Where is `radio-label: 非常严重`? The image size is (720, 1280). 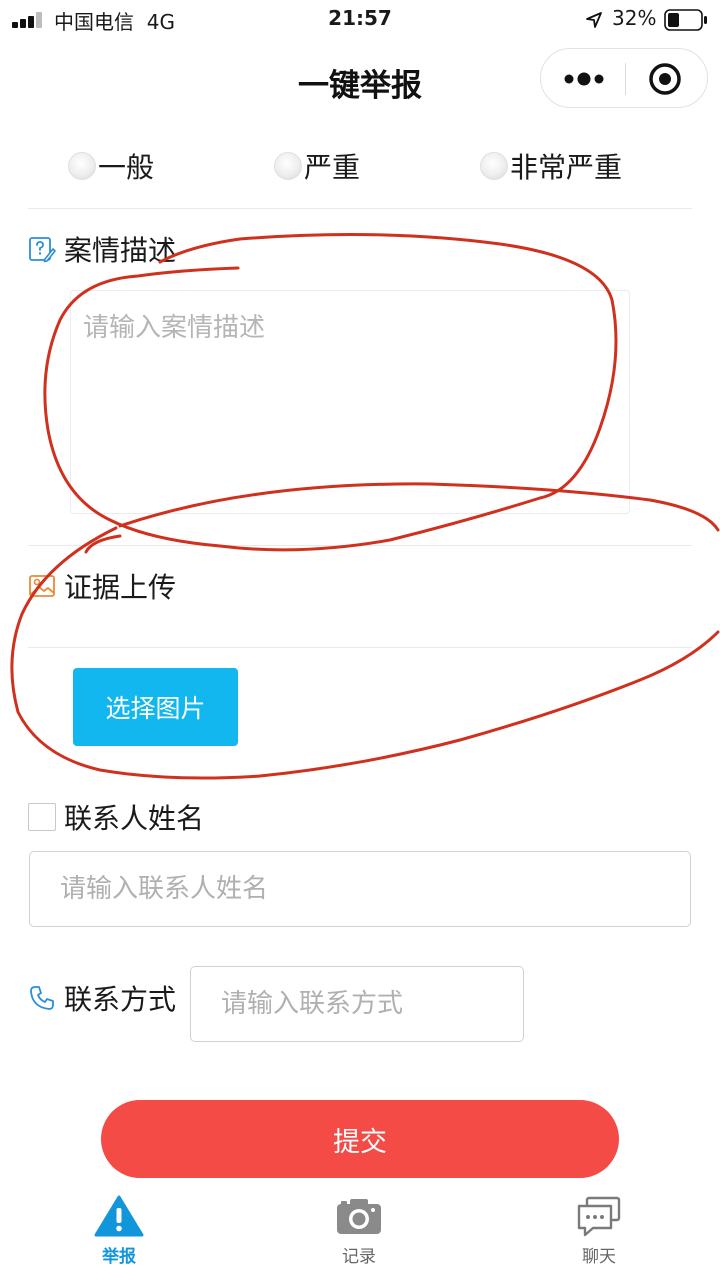
radio-label: 非常严重 is located at coordinates (566, 167).